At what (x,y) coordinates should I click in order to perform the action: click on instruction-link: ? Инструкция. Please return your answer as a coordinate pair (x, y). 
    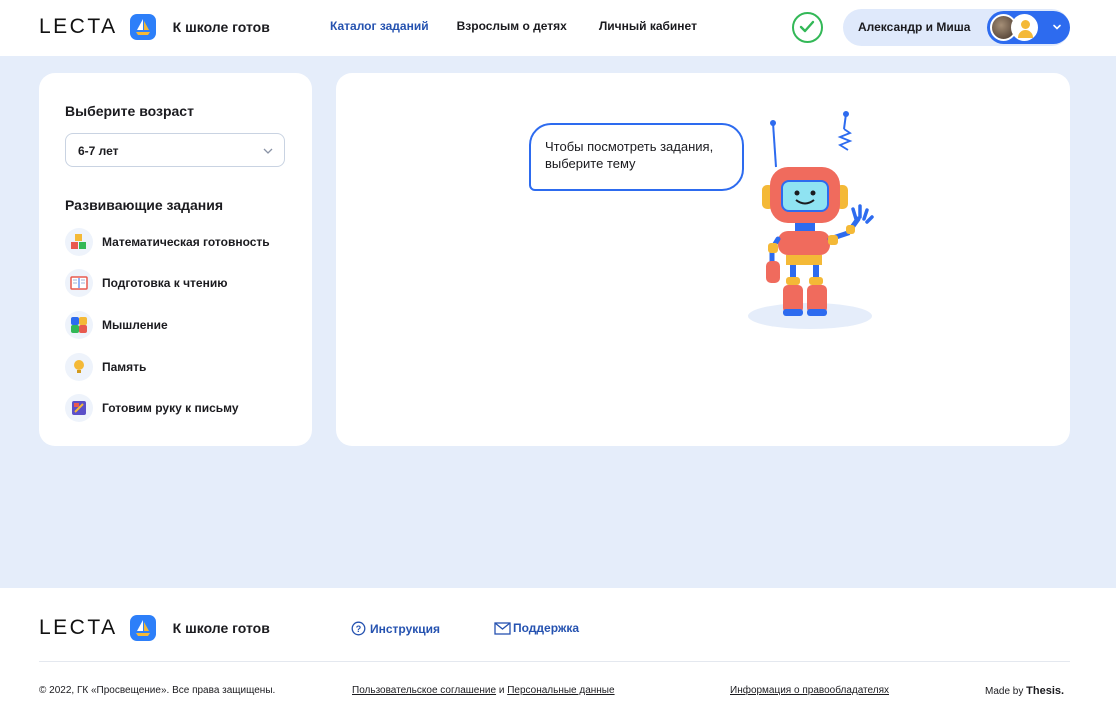
    Looking at the image, I should click on (395, 628).